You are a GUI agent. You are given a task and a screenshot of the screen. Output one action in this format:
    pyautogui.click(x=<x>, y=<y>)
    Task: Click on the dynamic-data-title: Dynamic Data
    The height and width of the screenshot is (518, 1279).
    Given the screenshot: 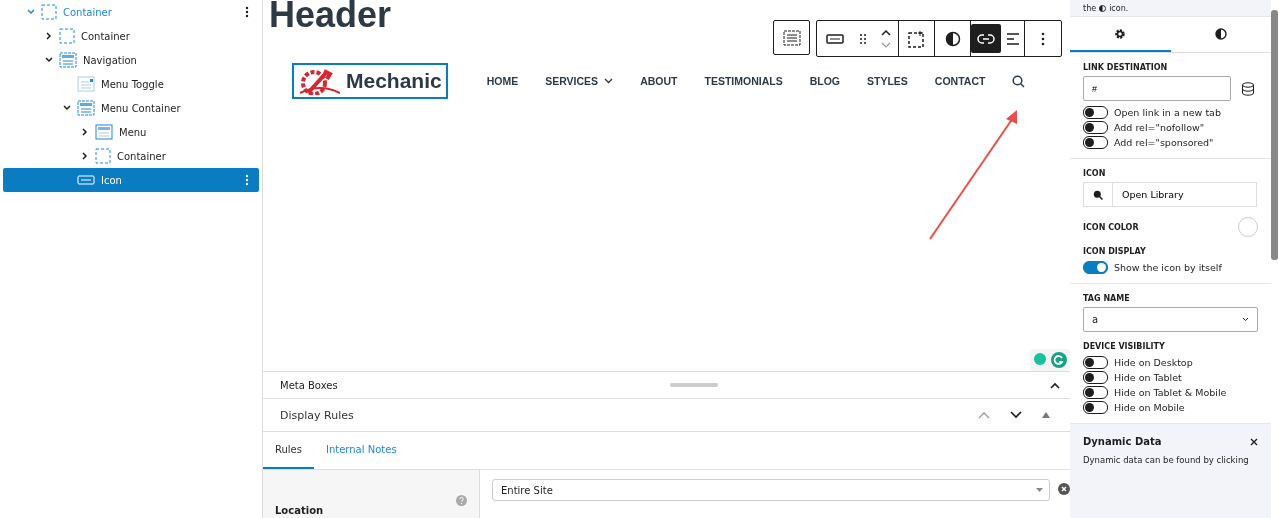 What is the action you would take?
    pyautogui.click(x=1122, y=441)
    